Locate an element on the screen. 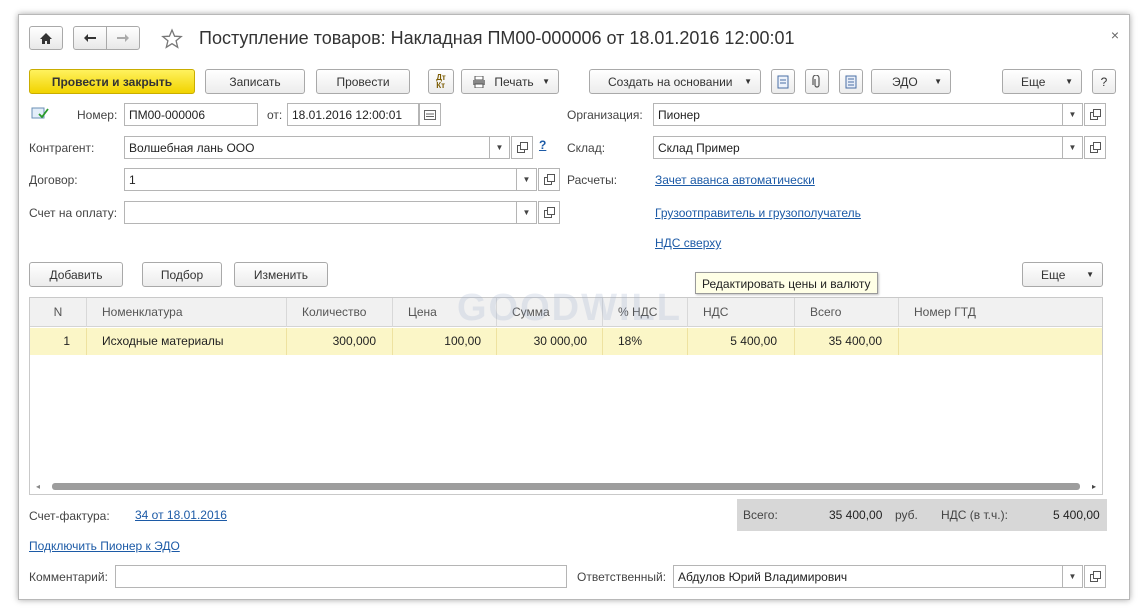  responsible-open-button is located at coordinates (1095, 576).